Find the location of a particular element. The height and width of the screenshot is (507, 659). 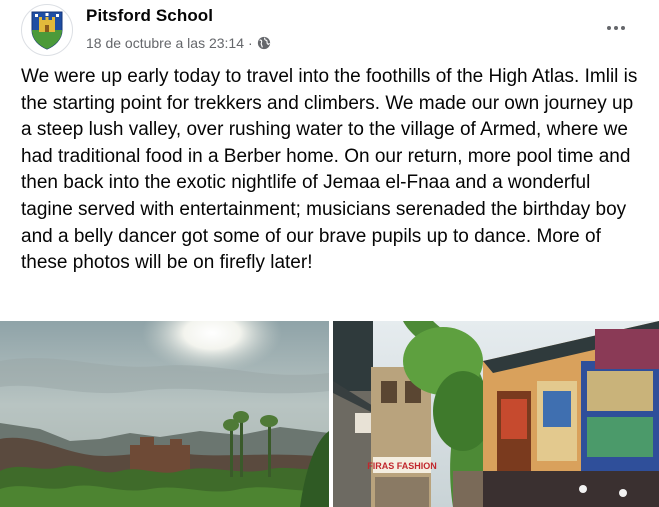

globe-icon is located at coordinates (264, 43).